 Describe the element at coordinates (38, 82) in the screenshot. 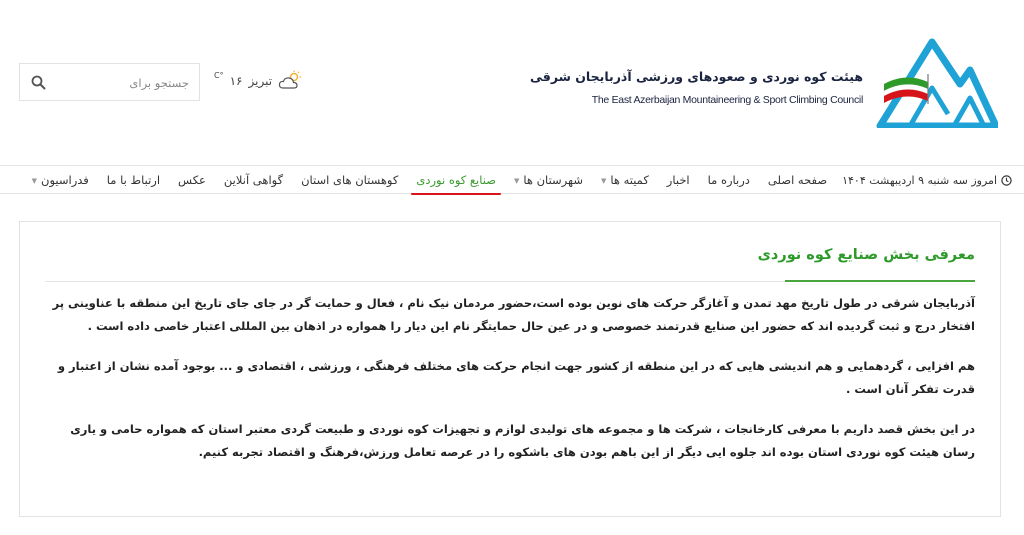

I see `search-icon` at that location.